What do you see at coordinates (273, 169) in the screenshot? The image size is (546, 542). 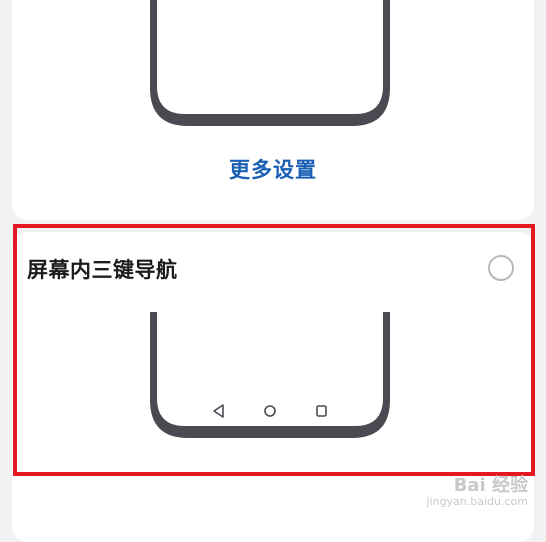 I see `more-settings-link: 更多设置` at bounding box center [273, 169].